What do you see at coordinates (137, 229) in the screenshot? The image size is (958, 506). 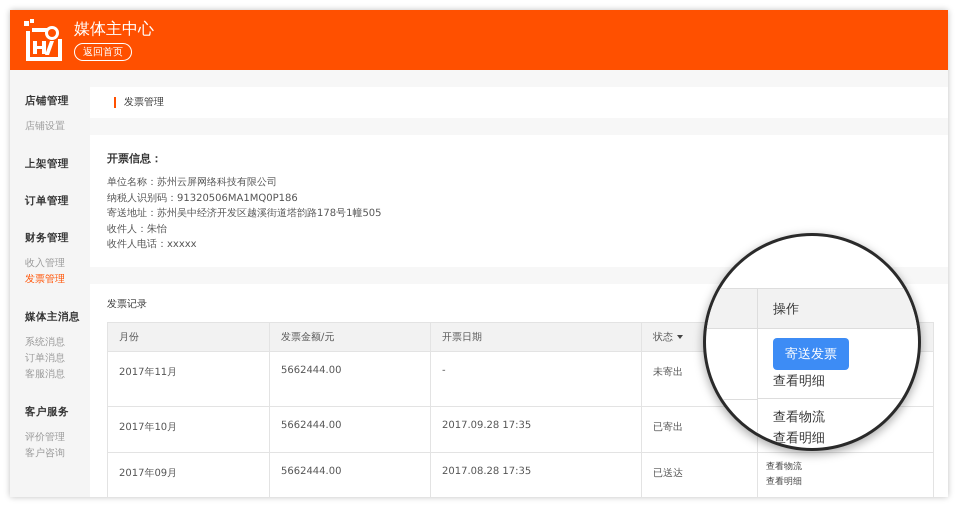 I see `info-line: 收件人：朱怡` at bounding box center [137, 229].